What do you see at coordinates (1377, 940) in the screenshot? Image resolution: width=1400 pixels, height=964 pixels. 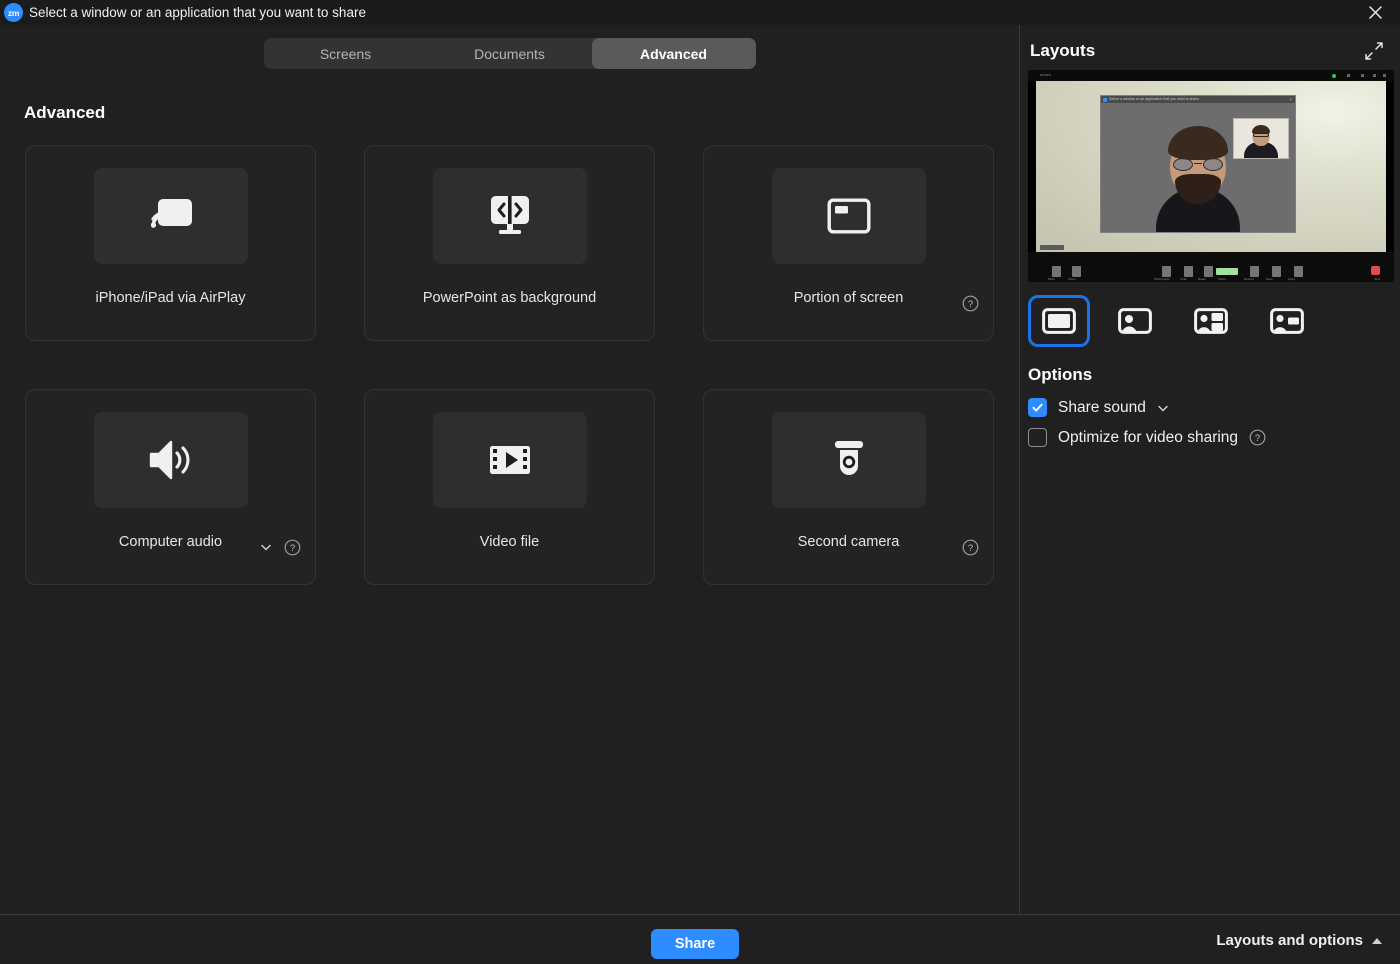 I see `caret-up-icon` at bounding box center [1377, 940].